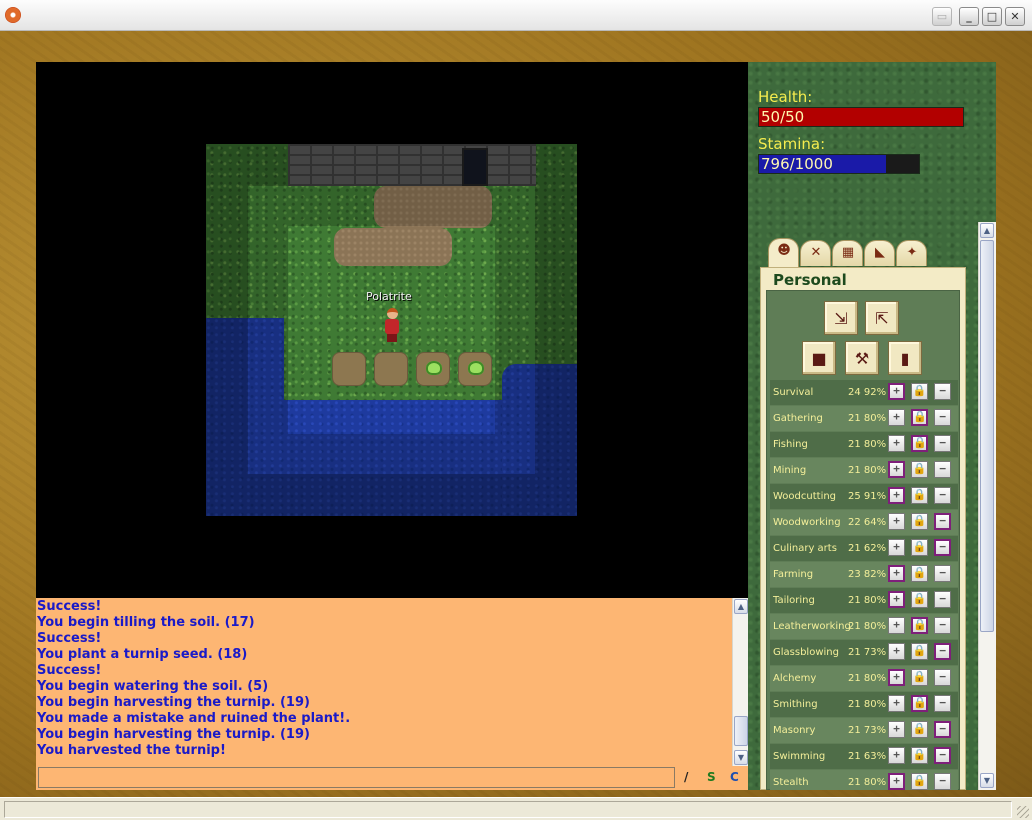 The image size is (1032, 820). I want to click on tab-combat: ✦, so click(911, 253).